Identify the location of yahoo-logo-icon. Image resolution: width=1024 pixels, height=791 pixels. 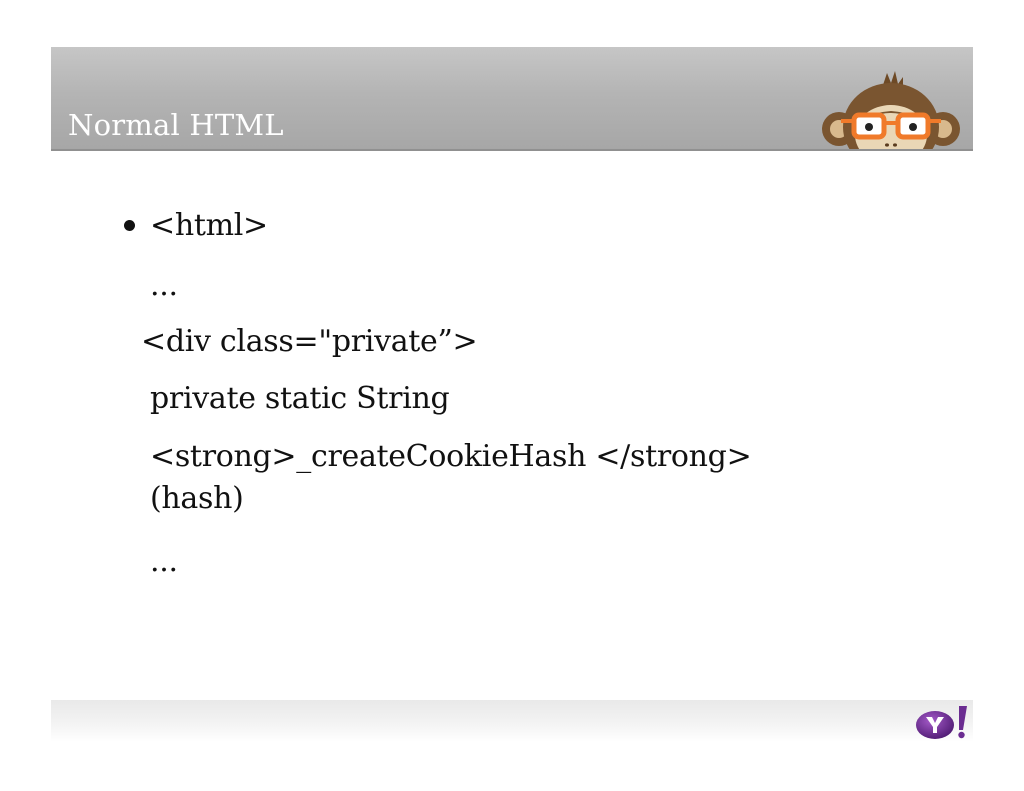
(942, 722).